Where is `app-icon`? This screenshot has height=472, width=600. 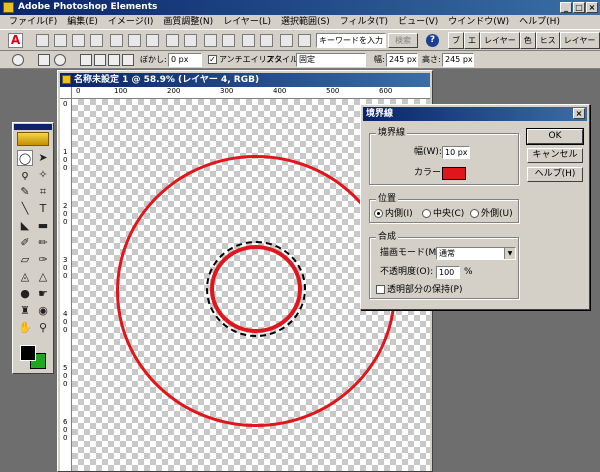 app-icon is located at coordinates (8, 7).